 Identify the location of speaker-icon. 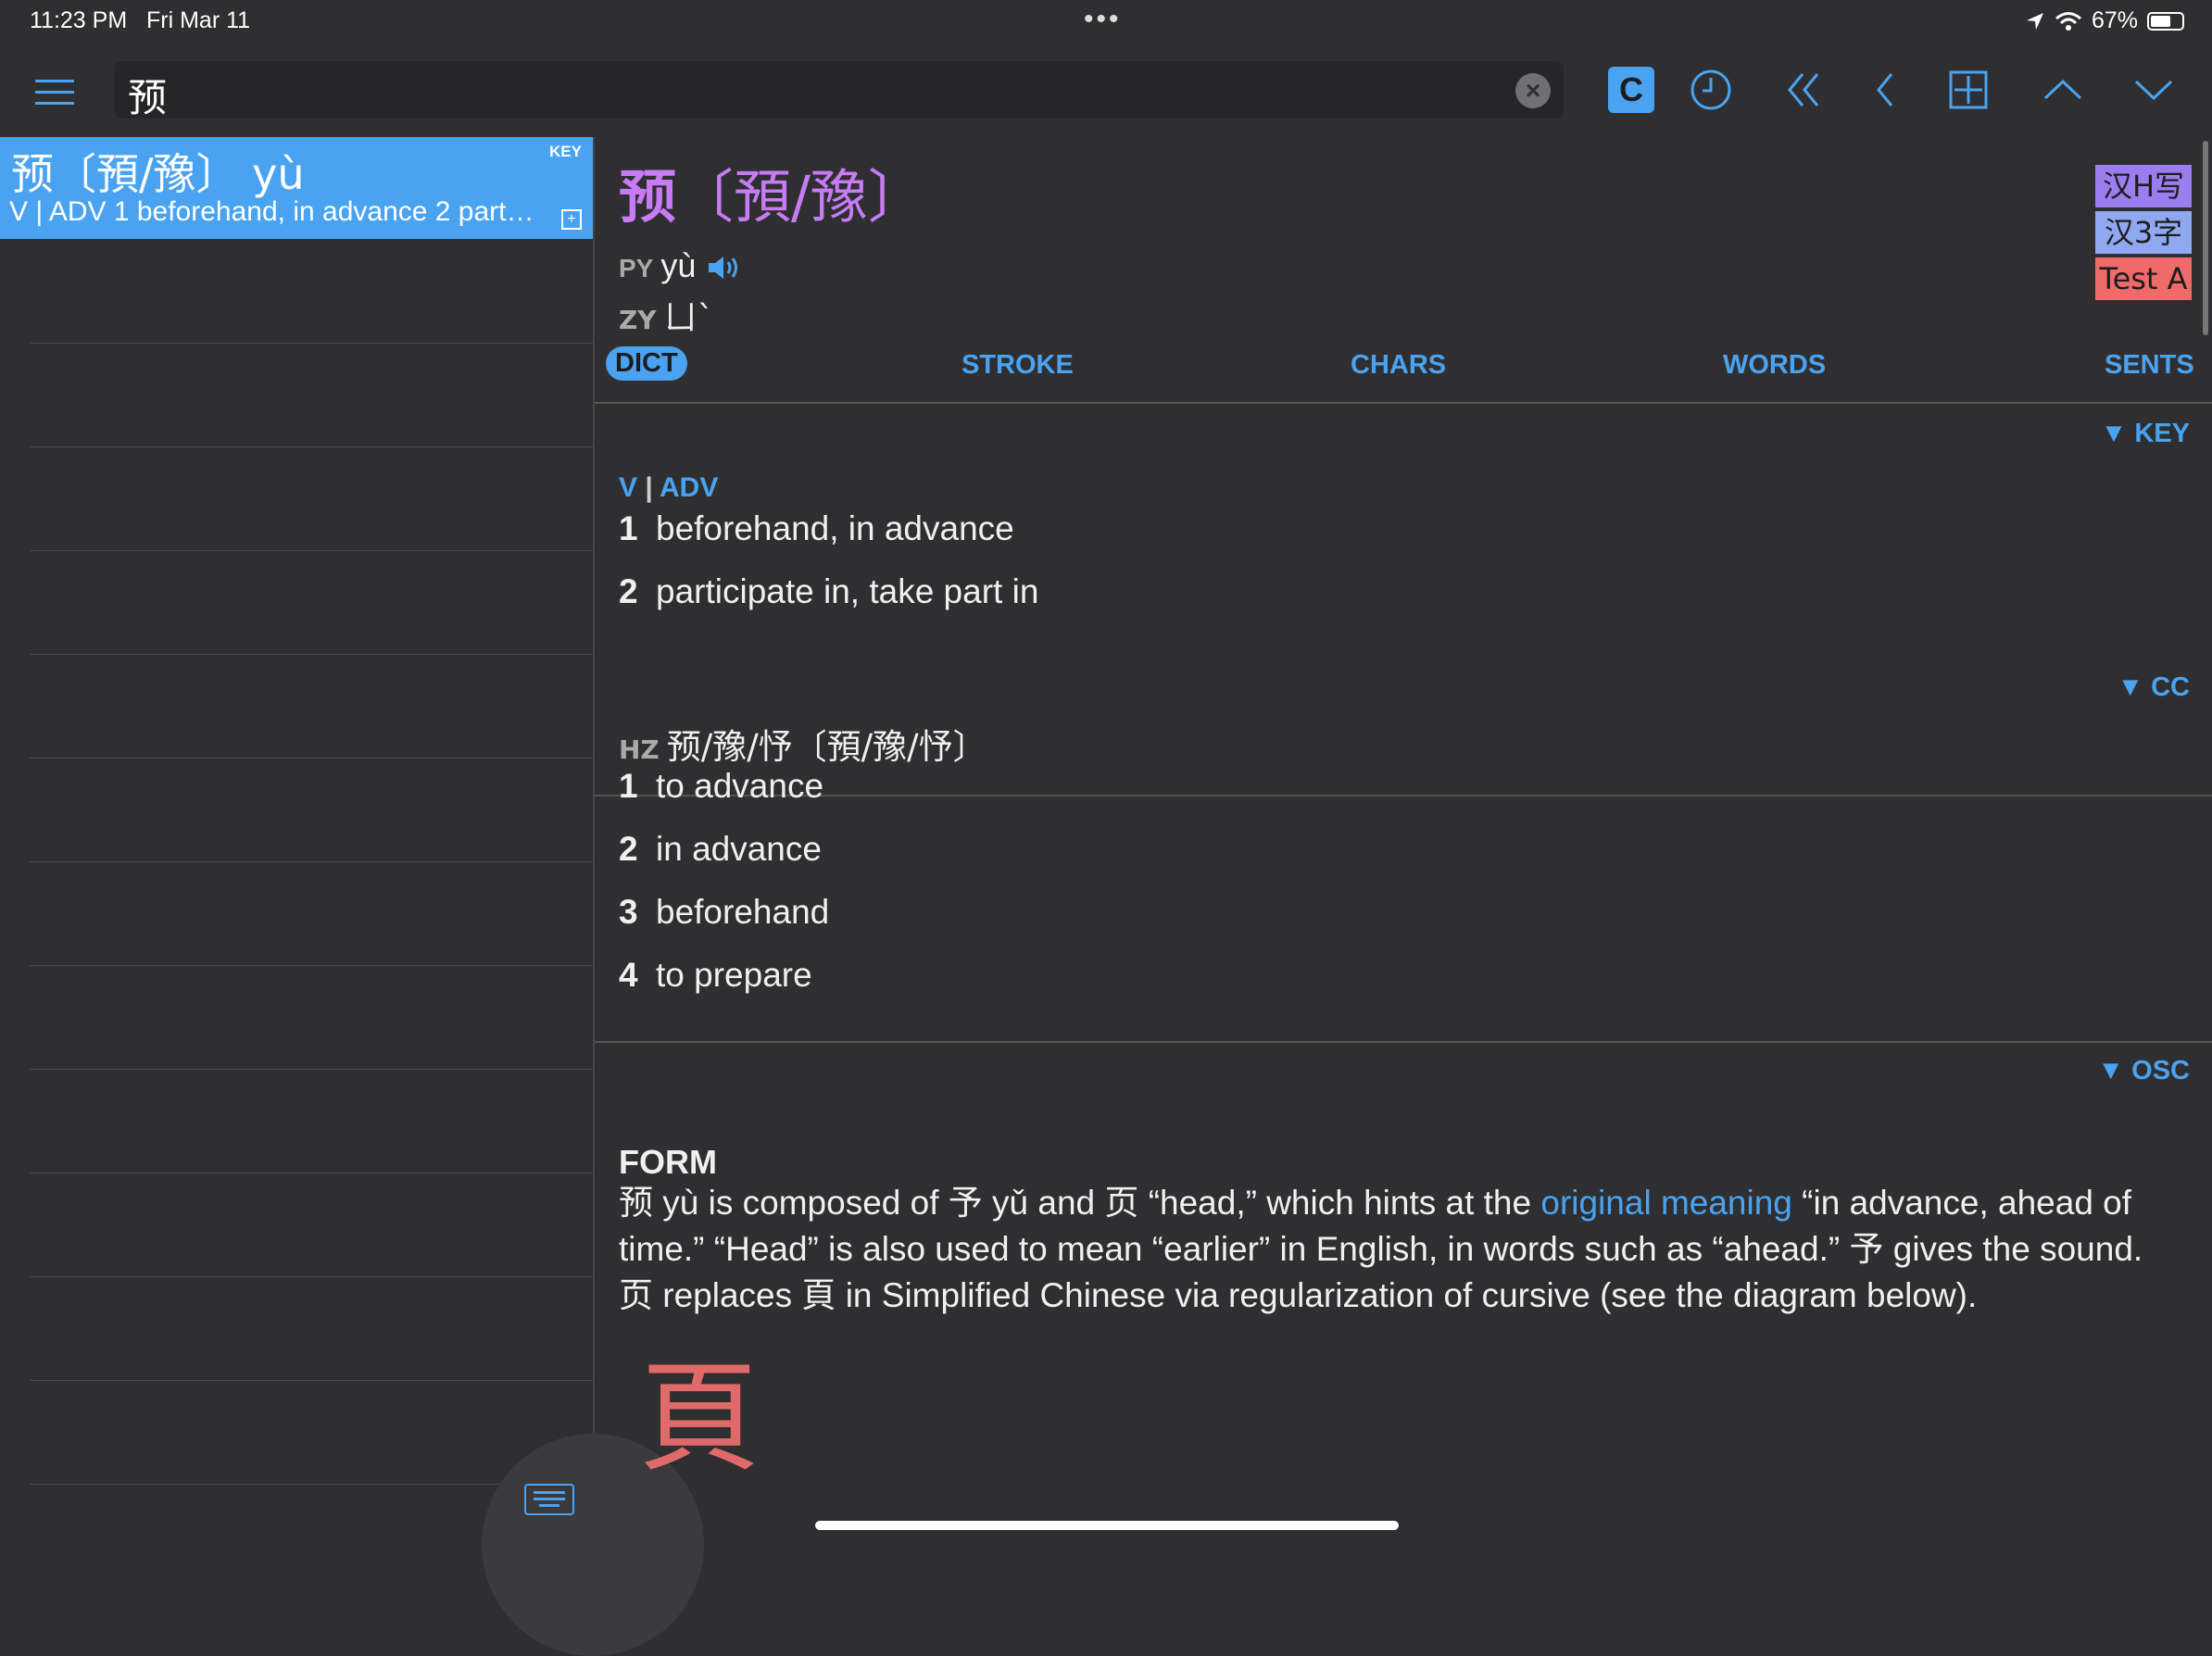
(723, 267).